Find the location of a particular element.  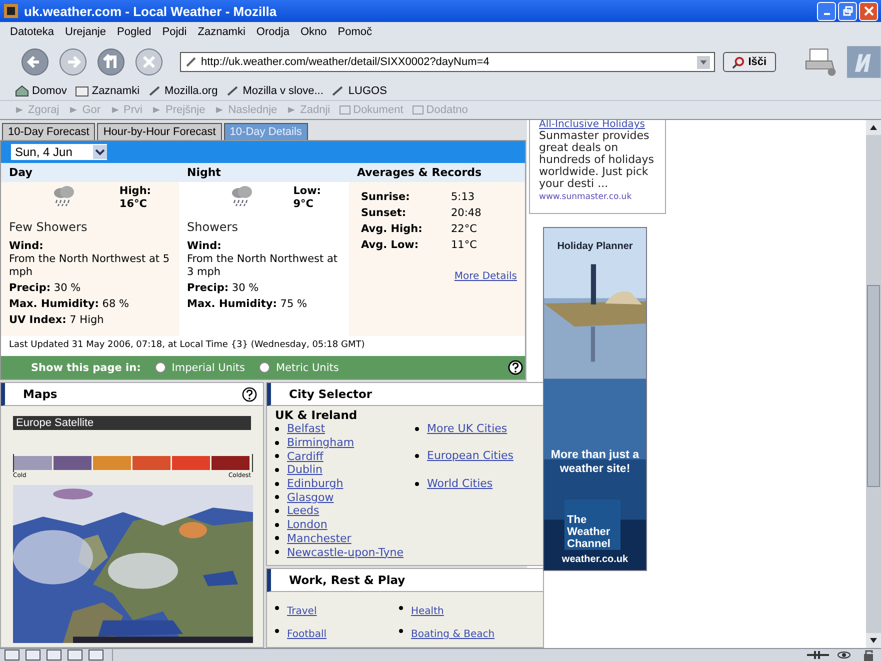

panel-title: Work, Rest & Play is located at coordinates (347, 580).